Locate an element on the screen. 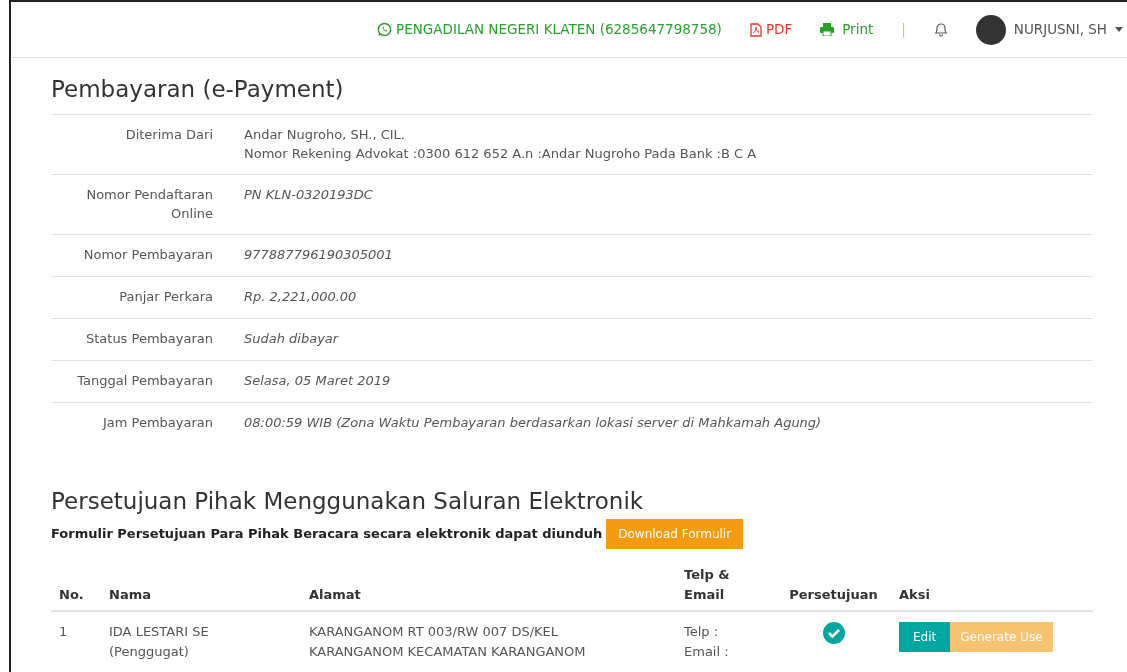 The width and height of the screenshot is (1127, 672). field-value: Andar Nugroho, SH., CIL. is located at coordinates (325, 134).